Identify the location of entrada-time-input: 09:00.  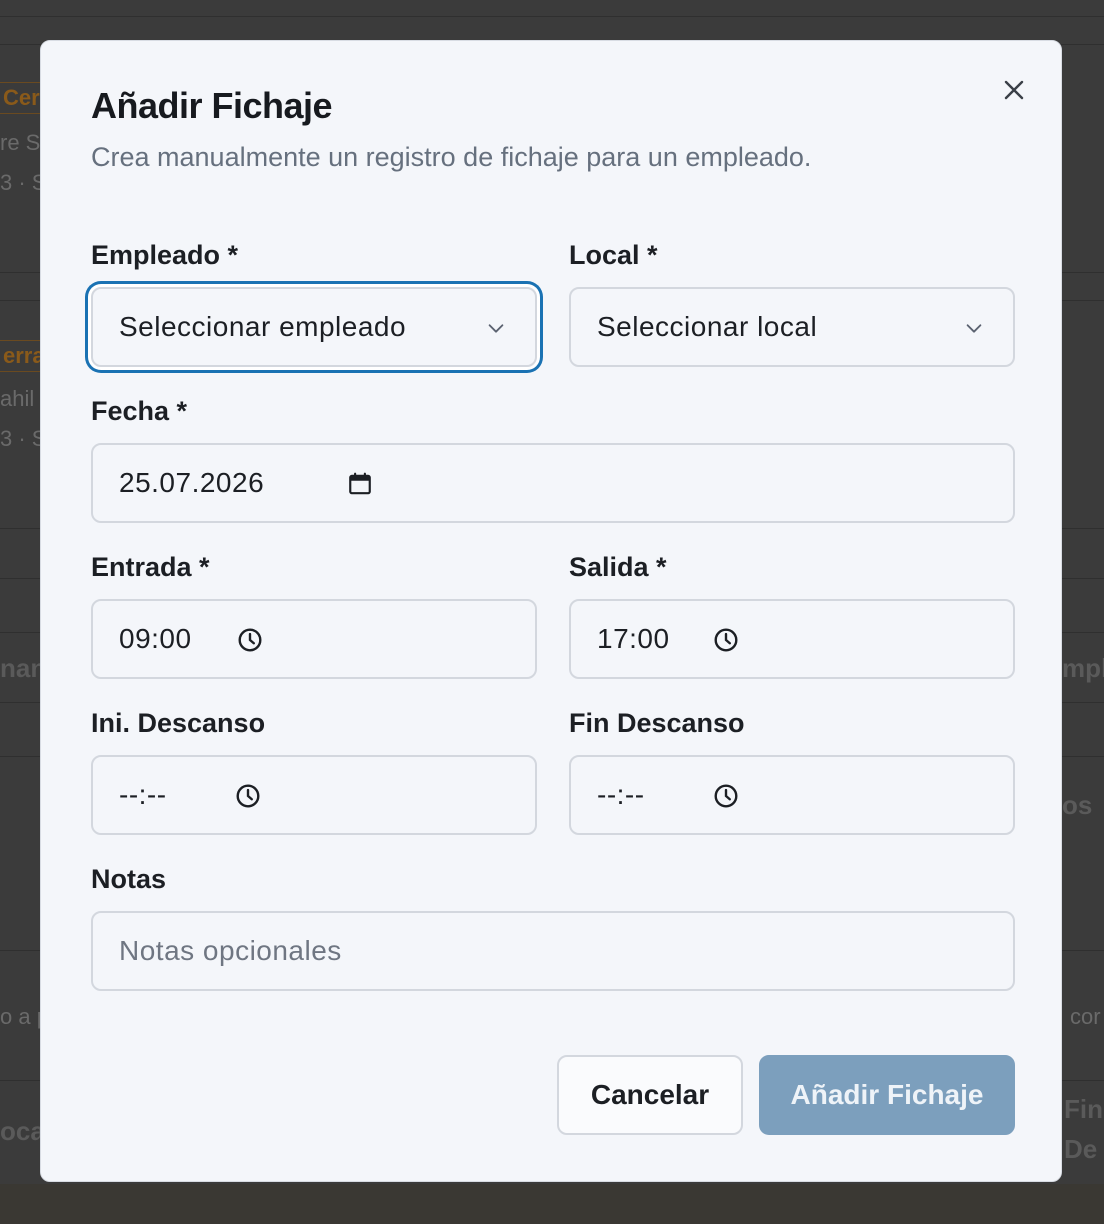
(314, 639).